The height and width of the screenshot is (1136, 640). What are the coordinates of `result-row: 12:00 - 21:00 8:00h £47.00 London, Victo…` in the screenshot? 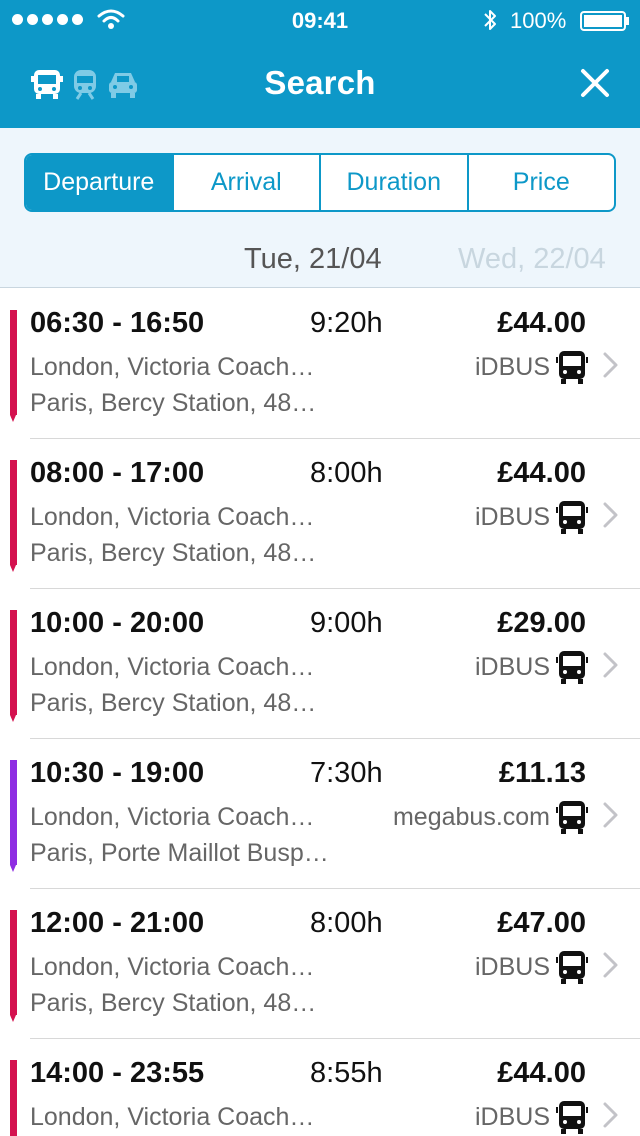 It's located at (320, 964).